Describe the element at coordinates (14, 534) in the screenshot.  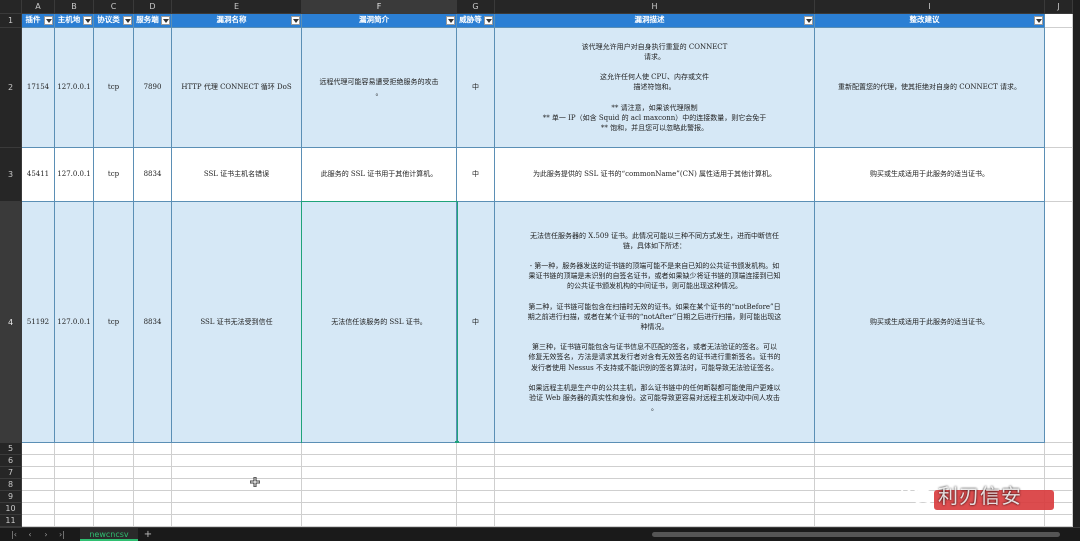
I see `first-sheet-icon: |‹` at that location.